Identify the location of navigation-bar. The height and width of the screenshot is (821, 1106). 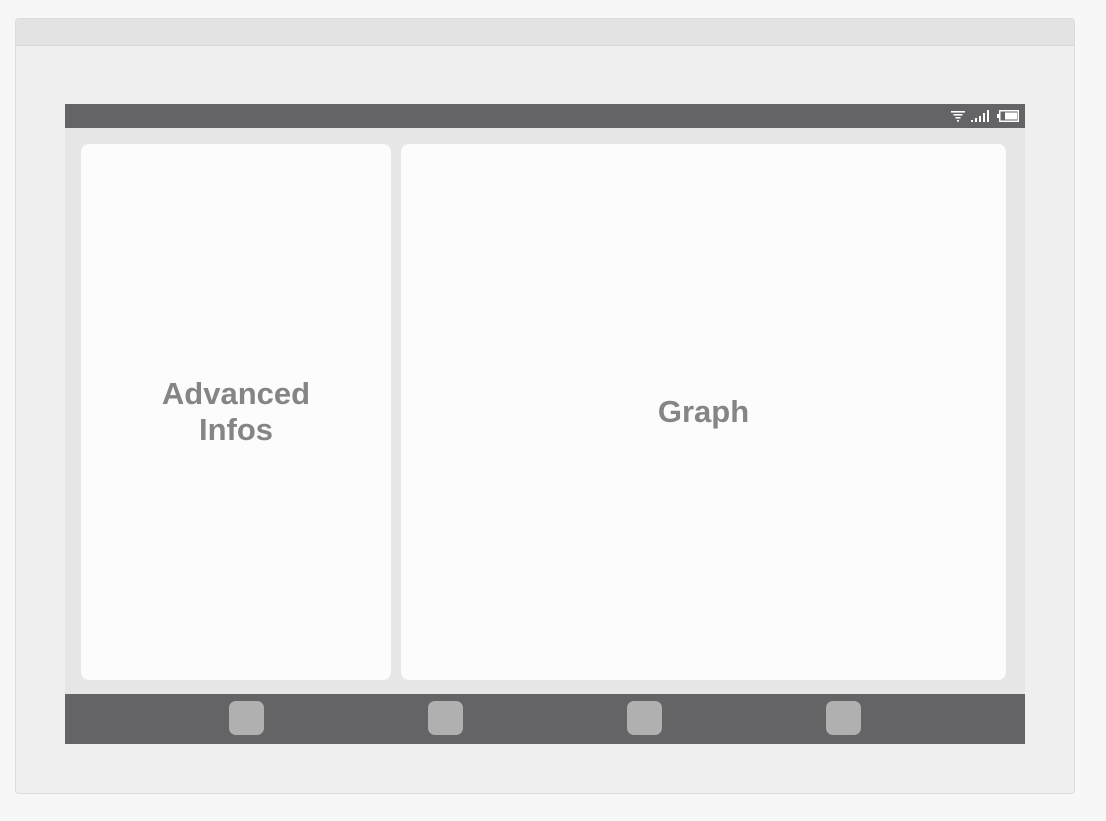
(545, 719).